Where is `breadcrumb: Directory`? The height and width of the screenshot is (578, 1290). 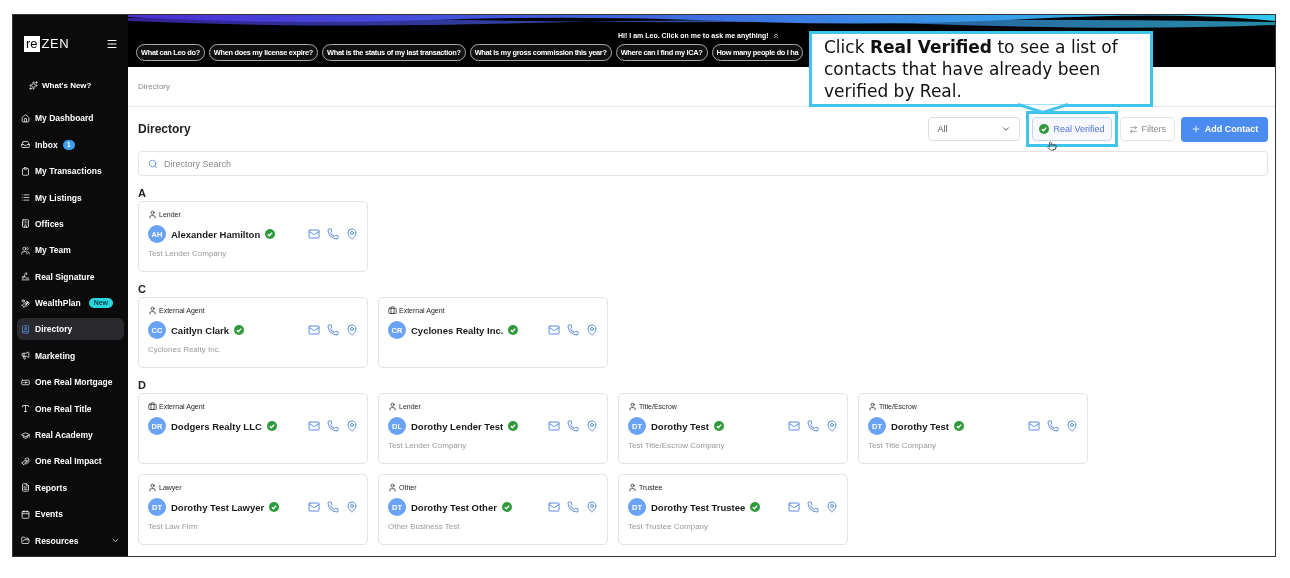 breadcrumb: Directory is located at coordinates (154, 86).